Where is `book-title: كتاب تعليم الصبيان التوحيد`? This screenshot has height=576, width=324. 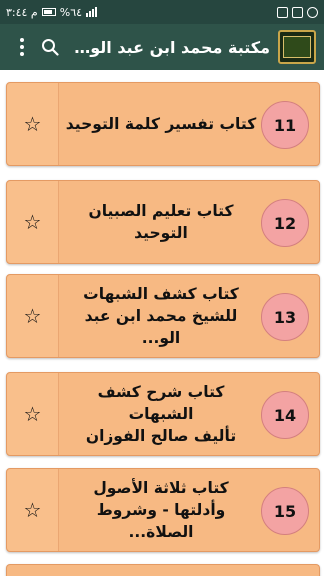 book-title: كتاب تعليم الصبيان التوحيد is located at coordinates (161, 222).